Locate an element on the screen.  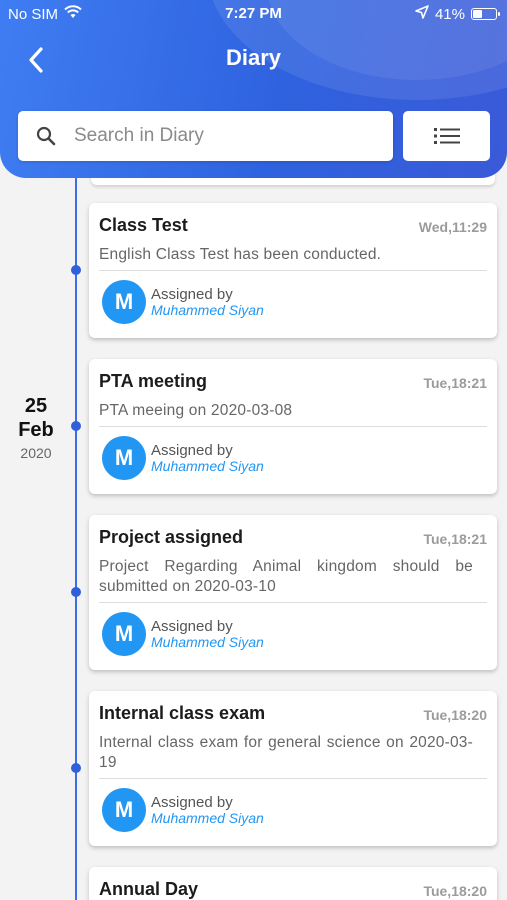
entry-title: Annual Day is located at coordinates (149, 889).